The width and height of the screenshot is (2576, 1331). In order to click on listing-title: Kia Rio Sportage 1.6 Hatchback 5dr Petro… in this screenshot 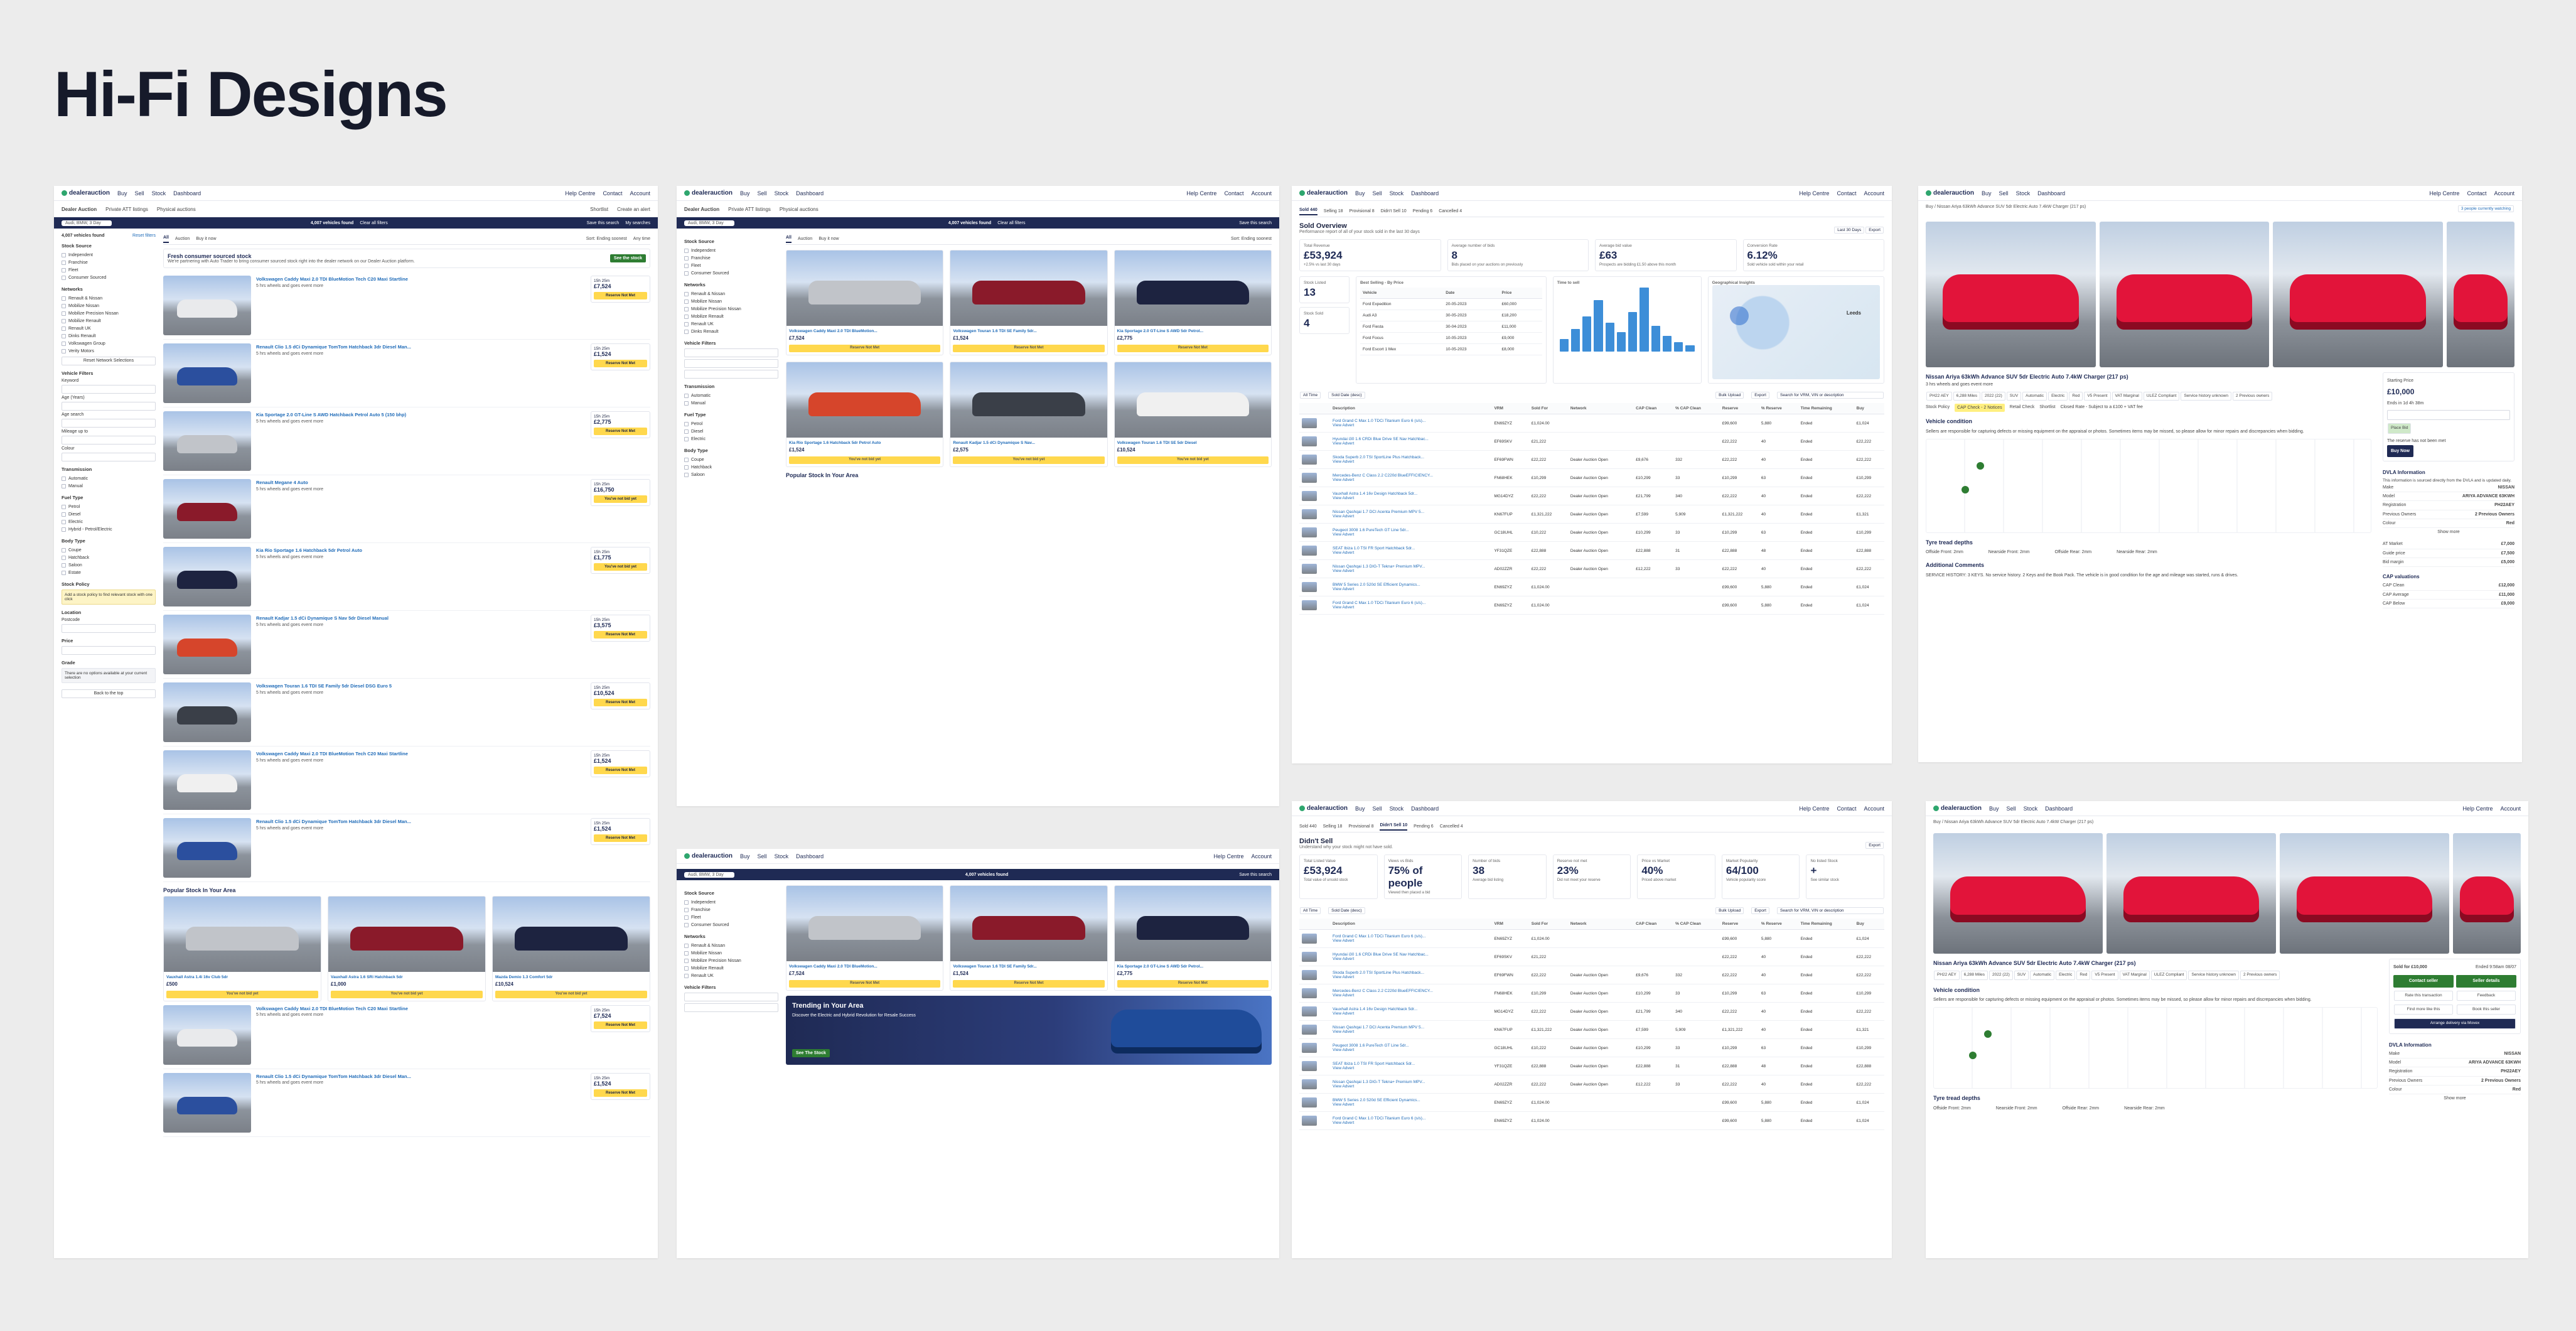, I will do `click(421, 550)`.